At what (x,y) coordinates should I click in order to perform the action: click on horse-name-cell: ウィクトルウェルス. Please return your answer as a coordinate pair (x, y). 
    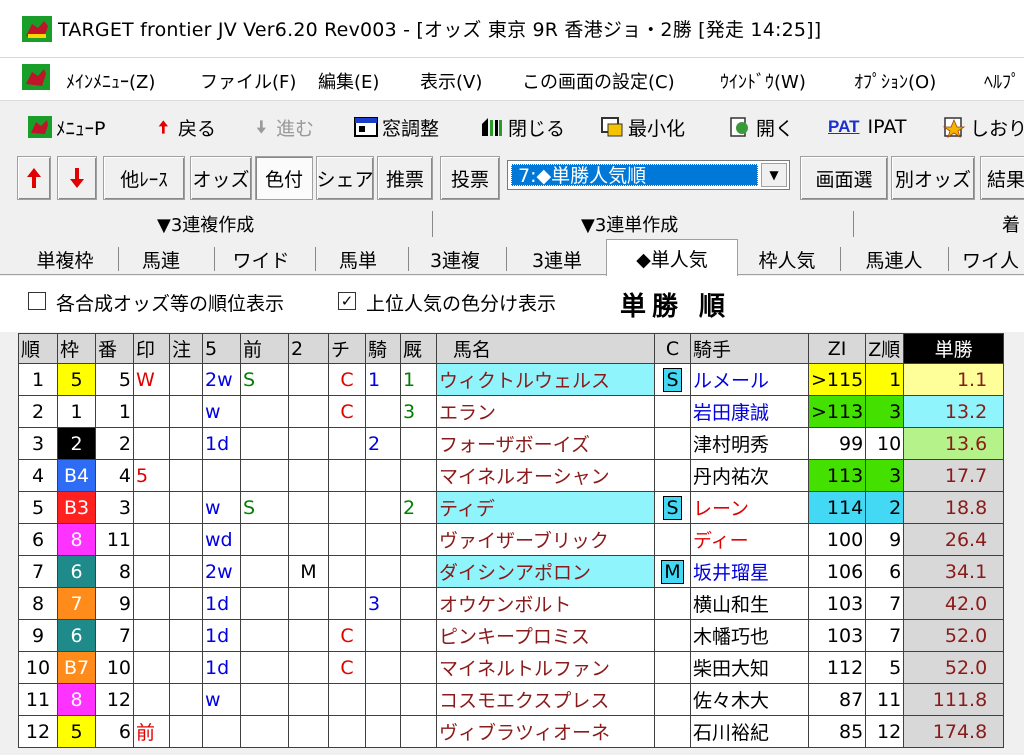
    Looking at the image, I should click on (545, 379).